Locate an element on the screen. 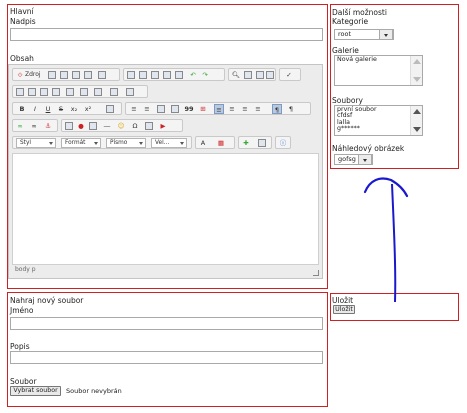  textarea-icon is located at coordinates (70, 92).